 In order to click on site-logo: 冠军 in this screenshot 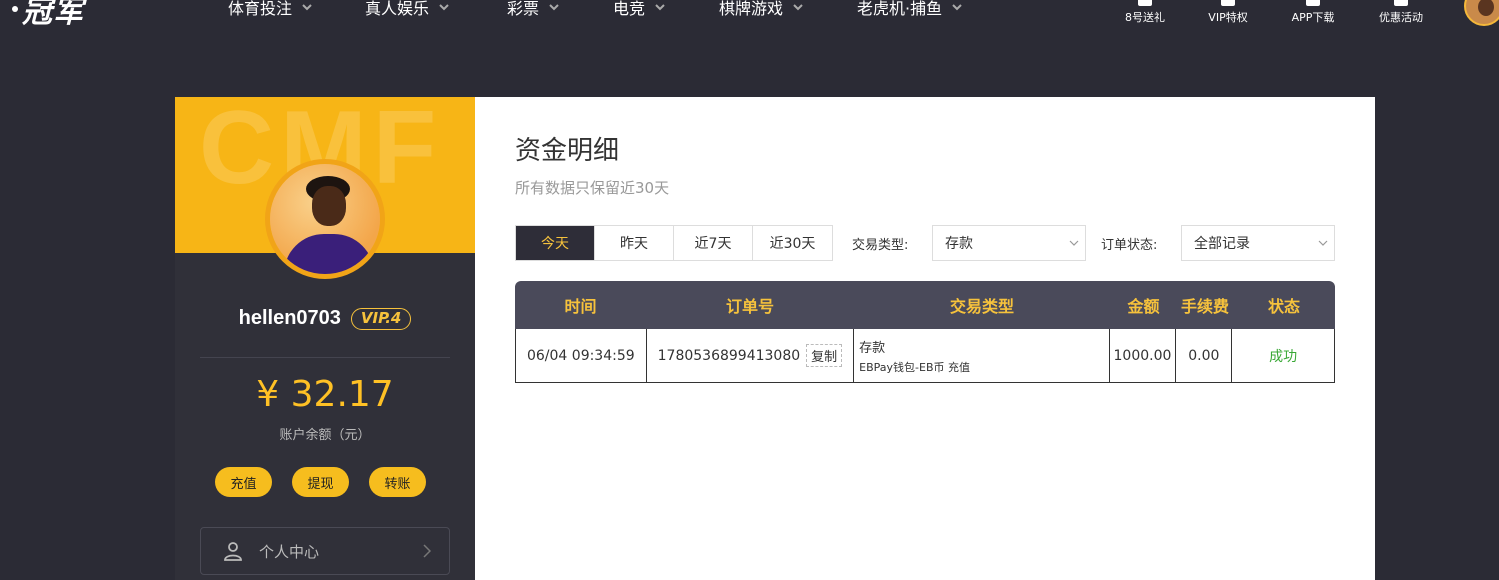, I will do `click(42, 15)`.